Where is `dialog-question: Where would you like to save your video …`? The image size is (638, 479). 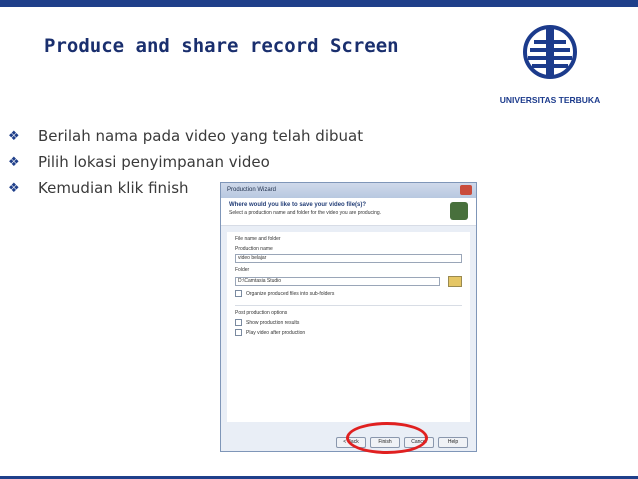
dialog-question: Where would you like to save your video … is located at coordinates (298, 205).